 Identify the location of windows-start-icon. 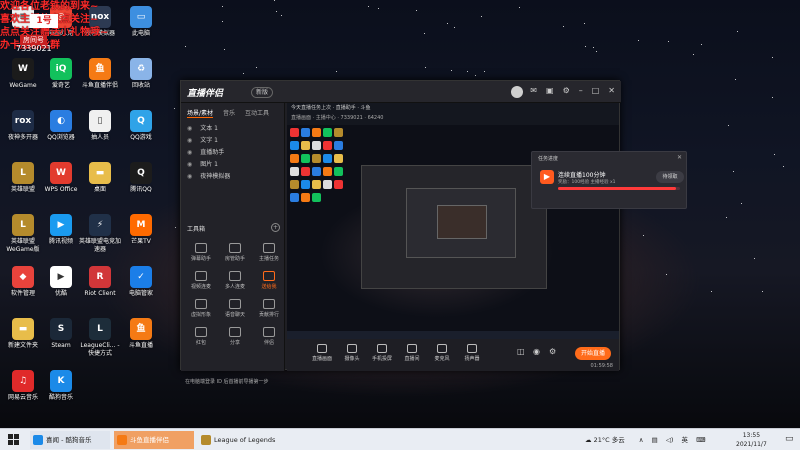
(14, 440).